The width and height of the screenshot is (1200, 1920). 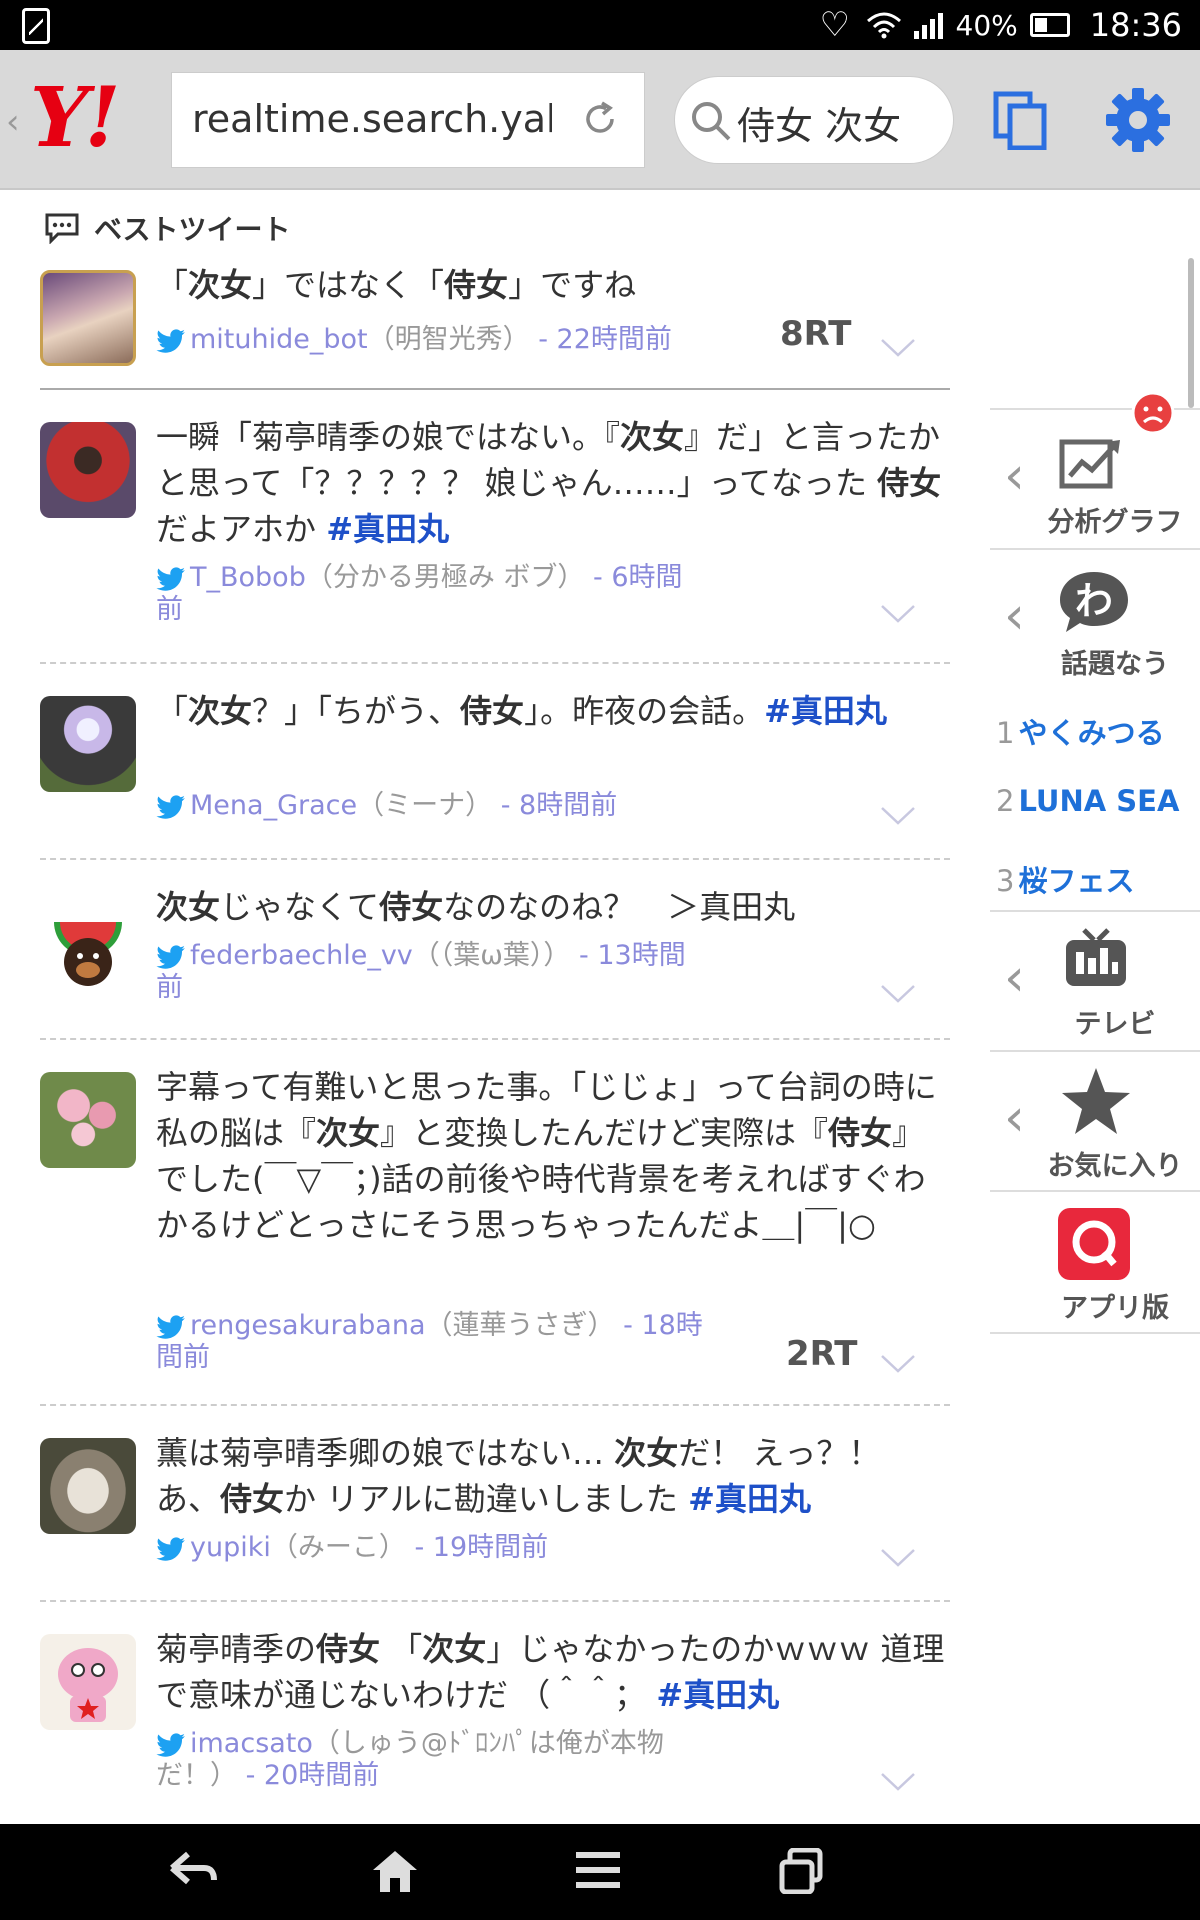 What do you see at coordinates (822, 1354) in the screenshot?
I see `retweet-count: 2RT` at bounding box center [822, 1354].